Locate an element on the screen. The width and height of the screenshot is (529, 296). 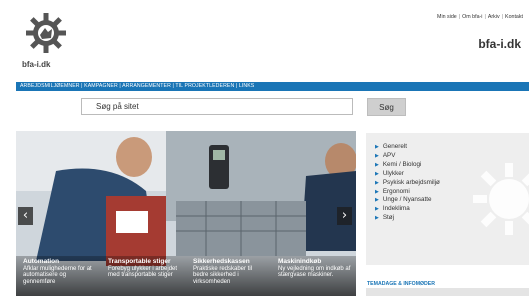
topic-label: APV is located at coordinates (389, 155).